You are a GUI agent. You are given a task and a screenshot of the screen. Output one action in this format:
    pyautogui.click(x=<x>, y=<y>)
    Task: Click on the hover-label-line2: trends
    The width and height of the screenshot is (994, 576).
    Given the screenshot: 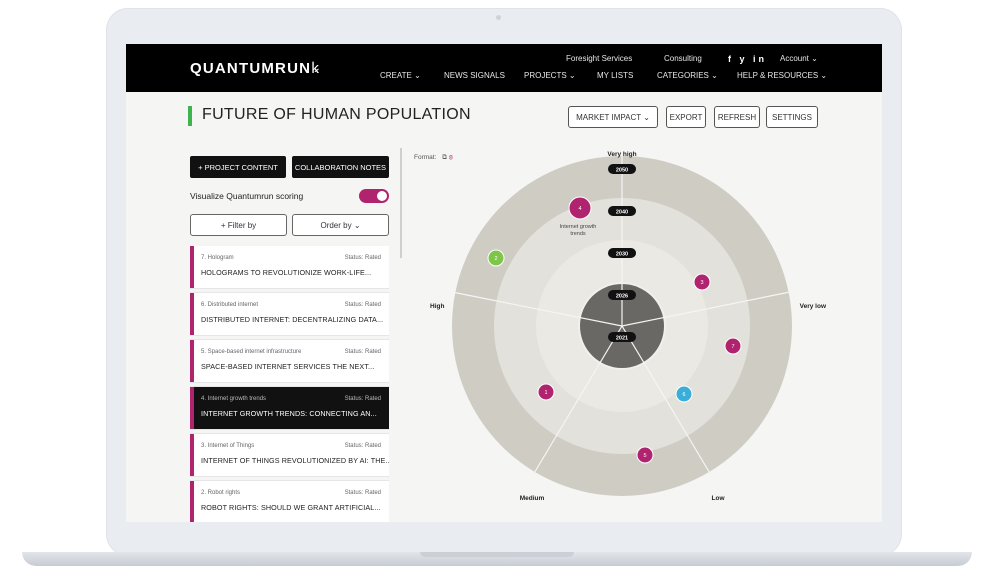 What is the action you would take?
    pyautogui.click(x=578, y=234)
    